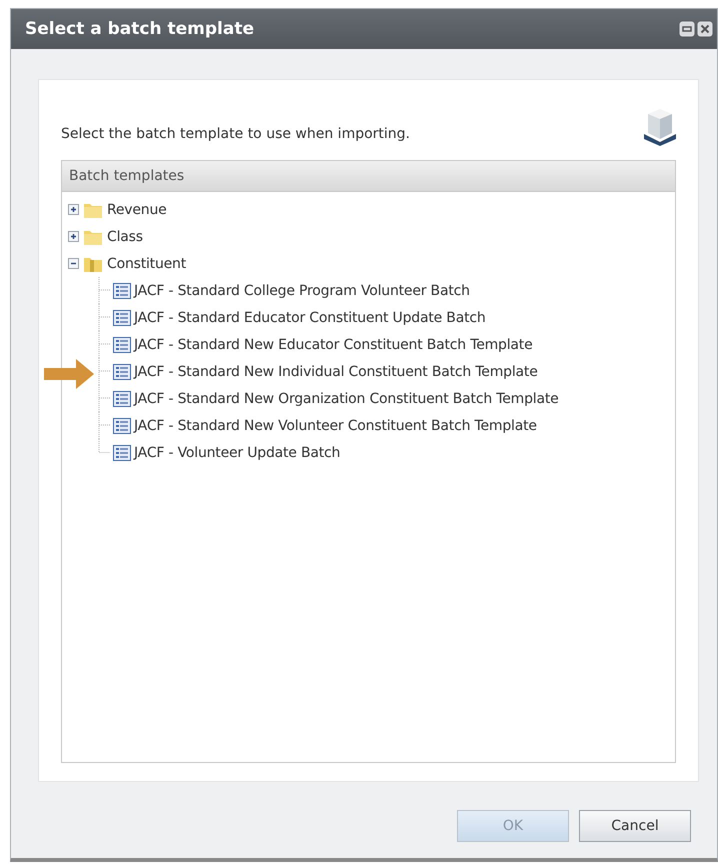 This screenshot has width=718, height=865. I want to click on tree-item: Class, so click(125, 236).